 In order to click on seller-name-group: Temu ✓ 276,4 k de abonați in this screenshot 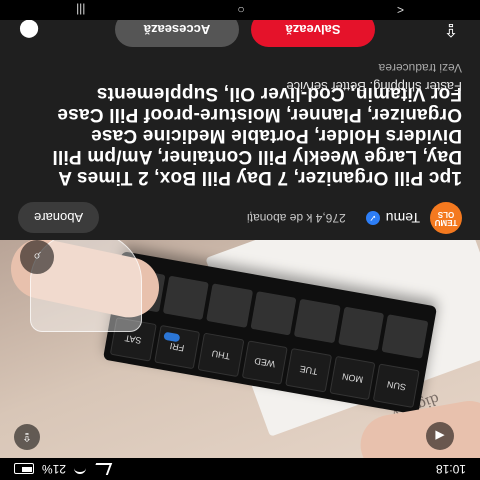, I will do `click(333, 218)`.